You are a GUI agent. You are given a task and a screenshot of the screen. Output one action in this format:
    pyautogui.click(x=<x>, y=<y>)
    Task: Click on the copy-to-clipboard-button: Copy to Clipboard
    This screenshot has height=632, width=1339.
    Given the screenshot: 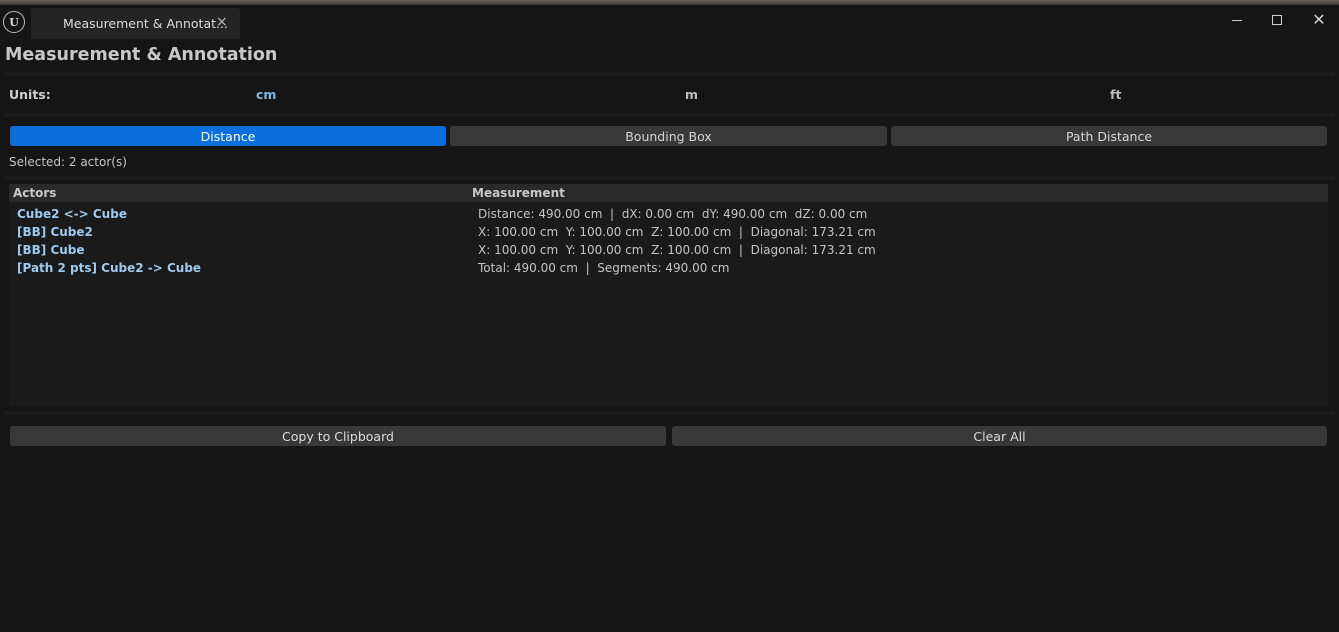 What is the action you would take?
    pyautogui.click(x=338, y=436)
    